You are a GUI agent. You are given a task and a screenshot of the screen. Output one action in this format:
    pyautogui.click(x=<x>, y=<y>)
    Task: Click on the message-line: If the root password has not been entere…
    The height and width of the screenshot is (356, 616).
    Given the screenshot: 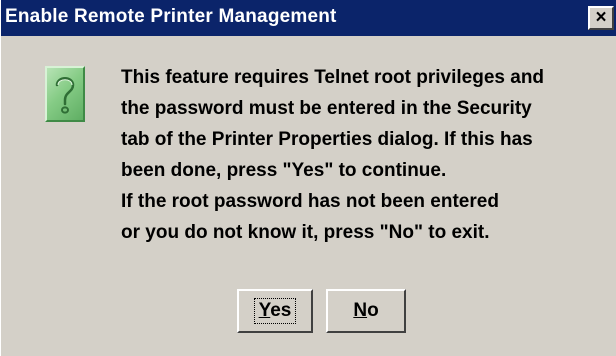 What is the action you would take?
    pyautogui.click(x=310, y=201)
    